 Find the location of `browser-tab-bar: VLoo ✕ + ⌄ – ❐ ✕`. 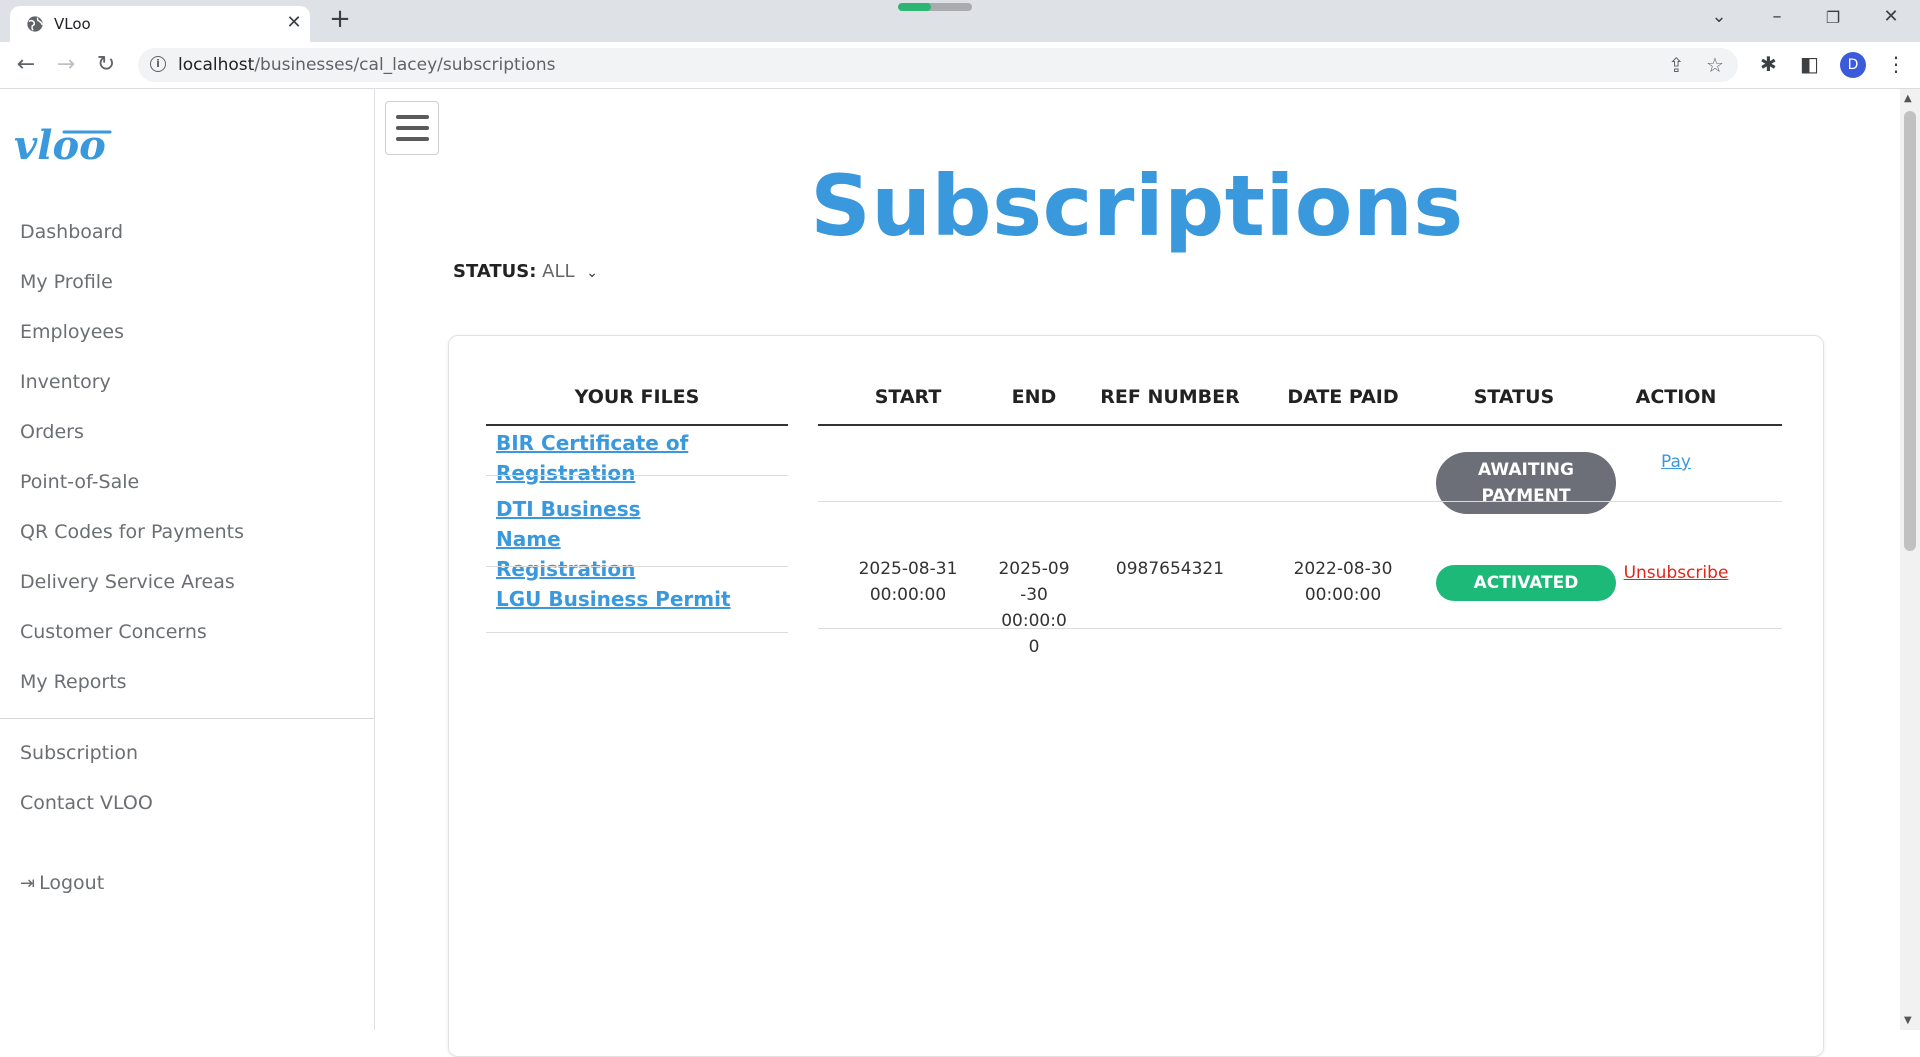

browser-tab-bar: VLoo ✕ + ⌄ – ❐ ✕ is located at coordinates (960, 21).